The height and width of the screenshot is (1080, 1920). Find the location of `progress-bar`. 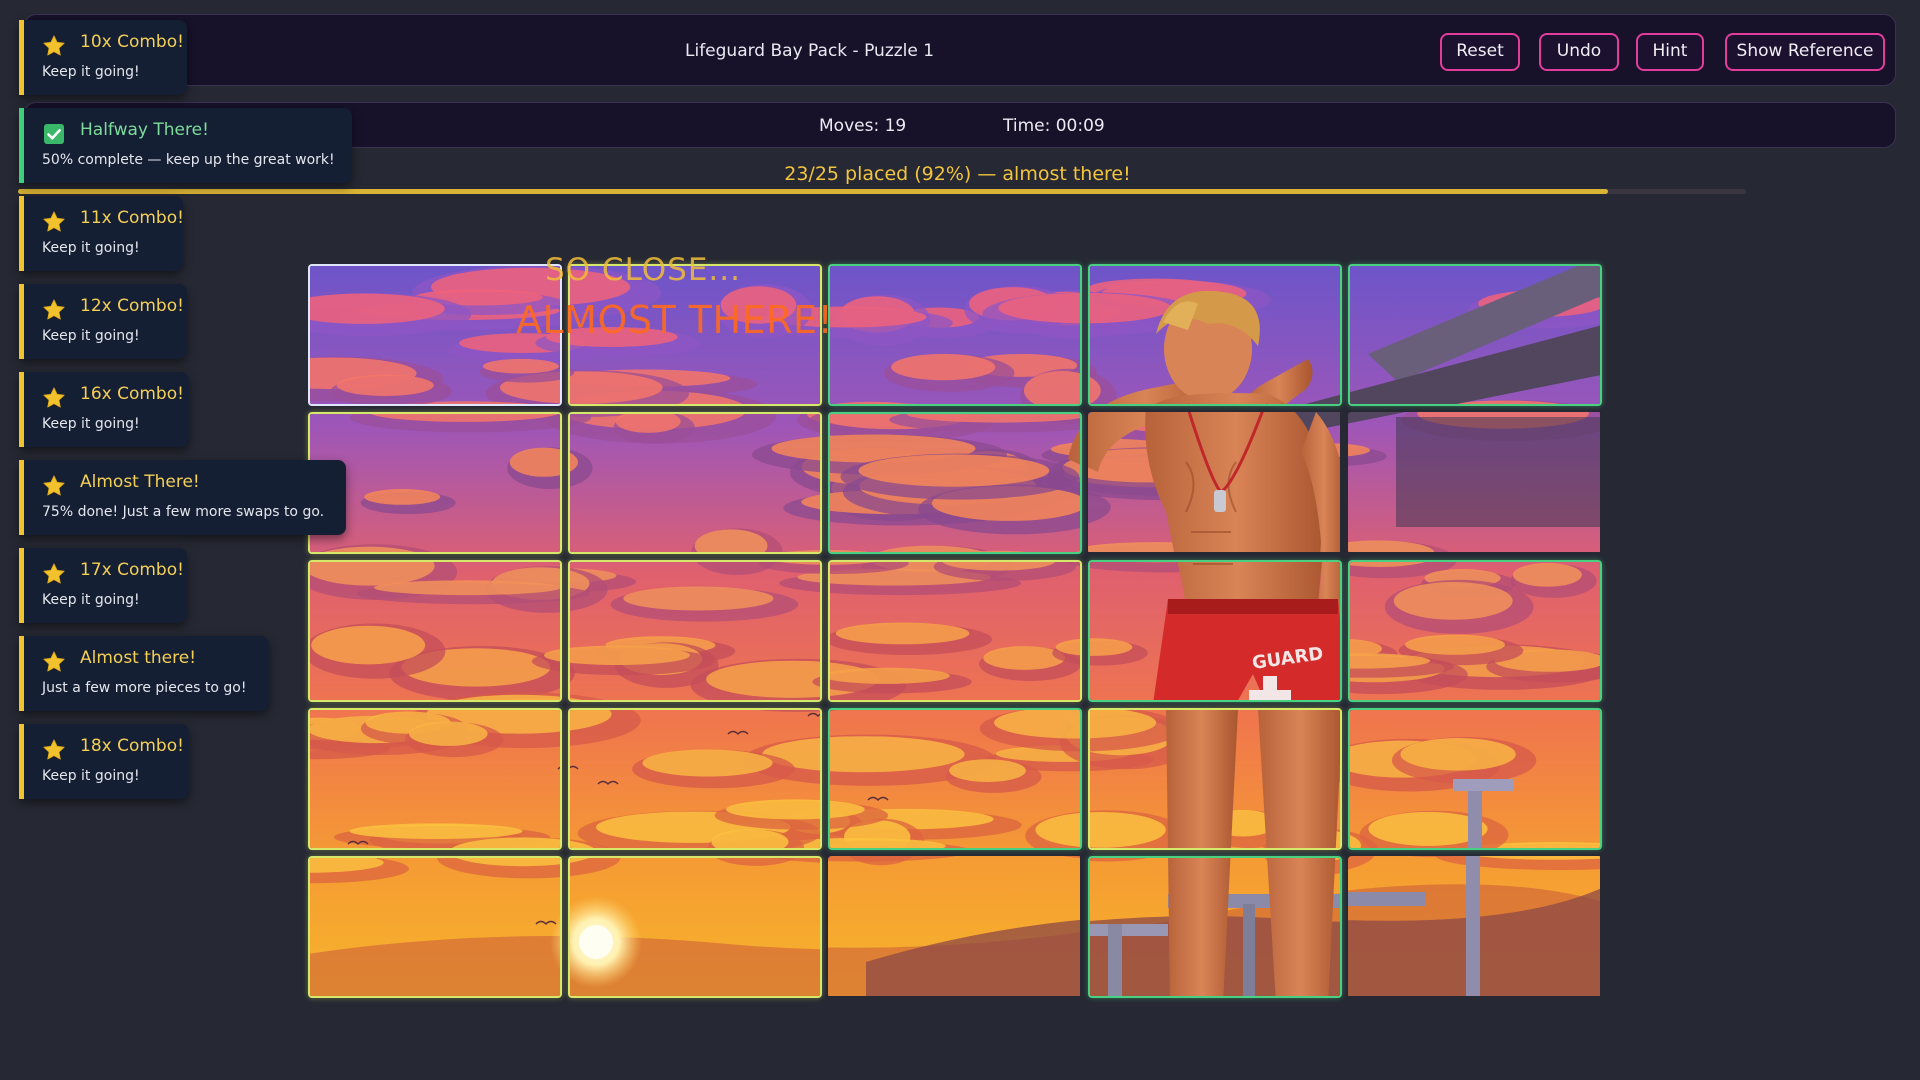

progress-bar is located at coordinates (882, 191).